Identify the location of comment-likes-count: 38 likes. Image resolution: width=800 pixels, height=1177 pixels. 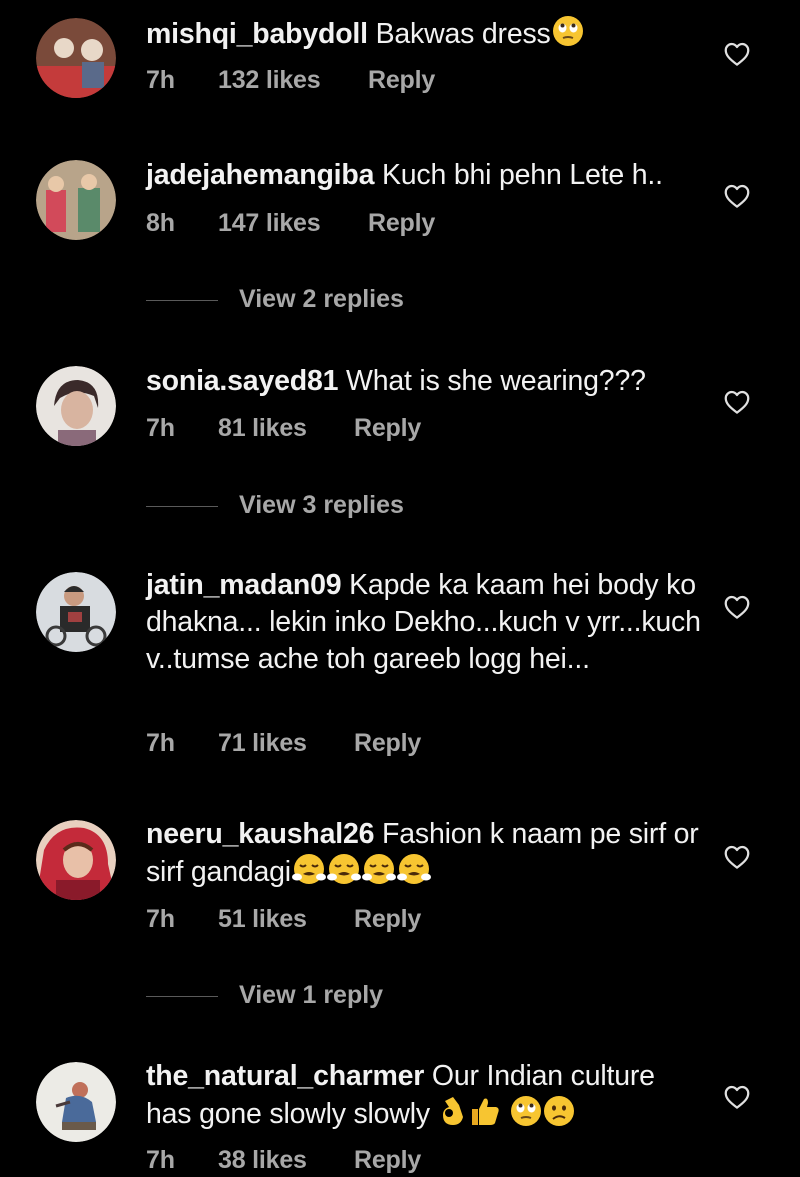
(286, 1160).